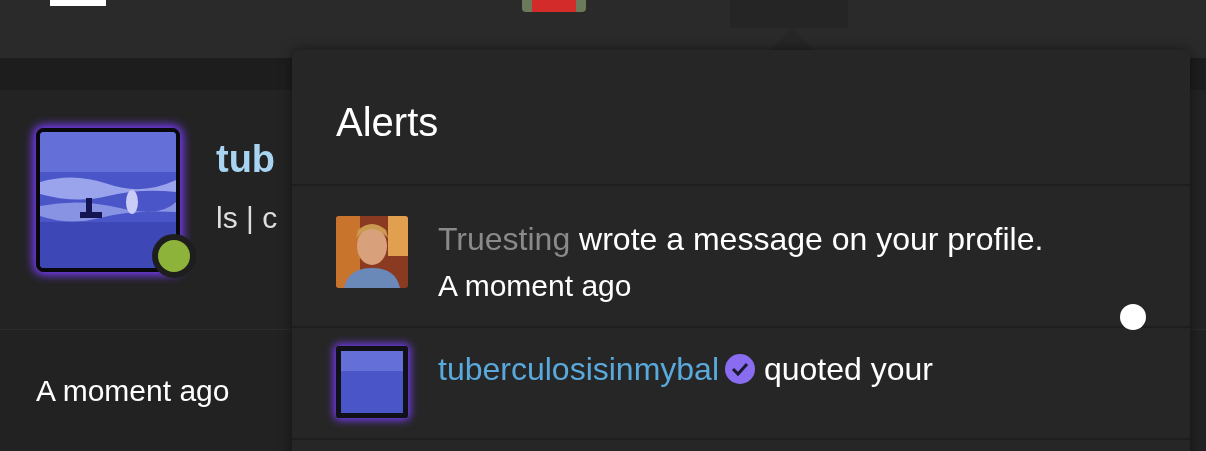  Describe the element at coordinates (743, 369) in the screenshot. I see `alert-text: tuberculosisinmybal quoted your` at that location.